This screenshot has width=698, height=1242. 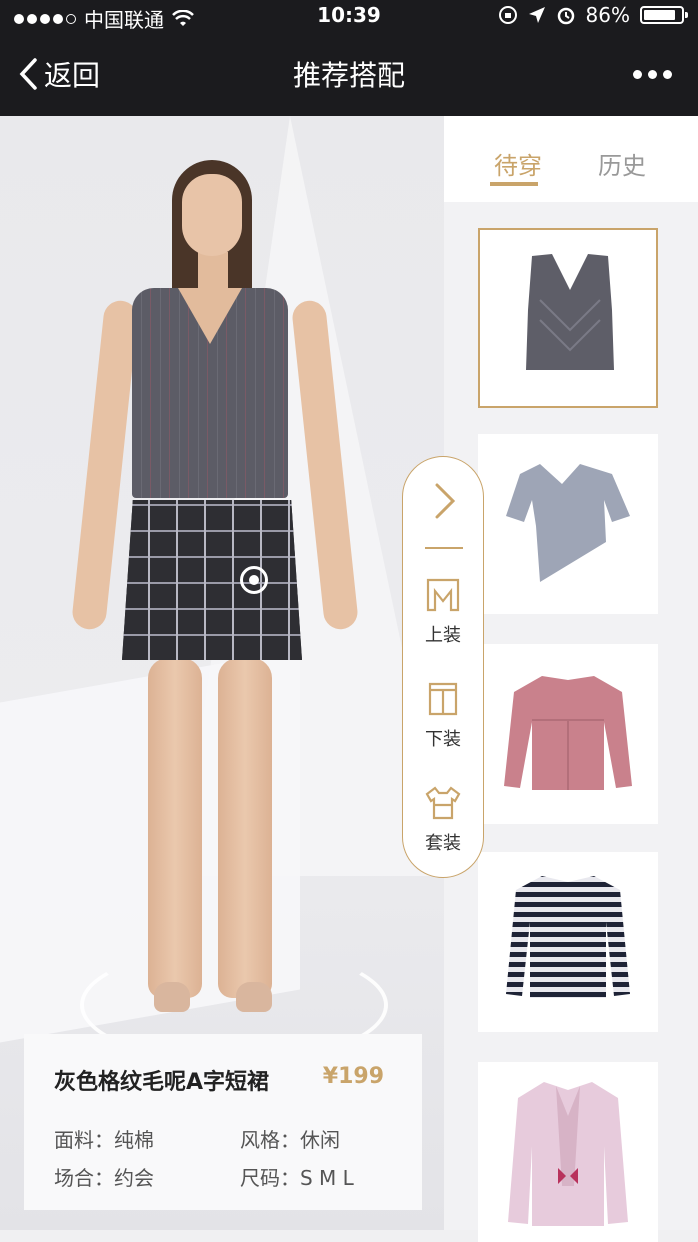 I want to click on active-tab-indicator, so click(x=514, y=184).